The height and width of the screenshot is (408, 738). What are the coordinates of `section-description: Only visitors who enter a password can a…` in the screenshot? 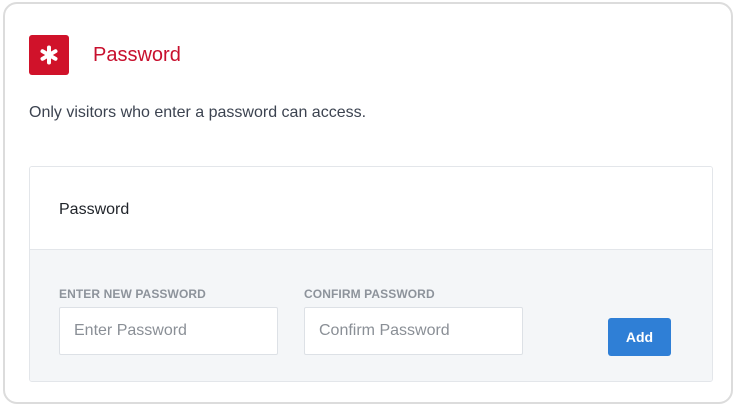 It's located at (198, 112).